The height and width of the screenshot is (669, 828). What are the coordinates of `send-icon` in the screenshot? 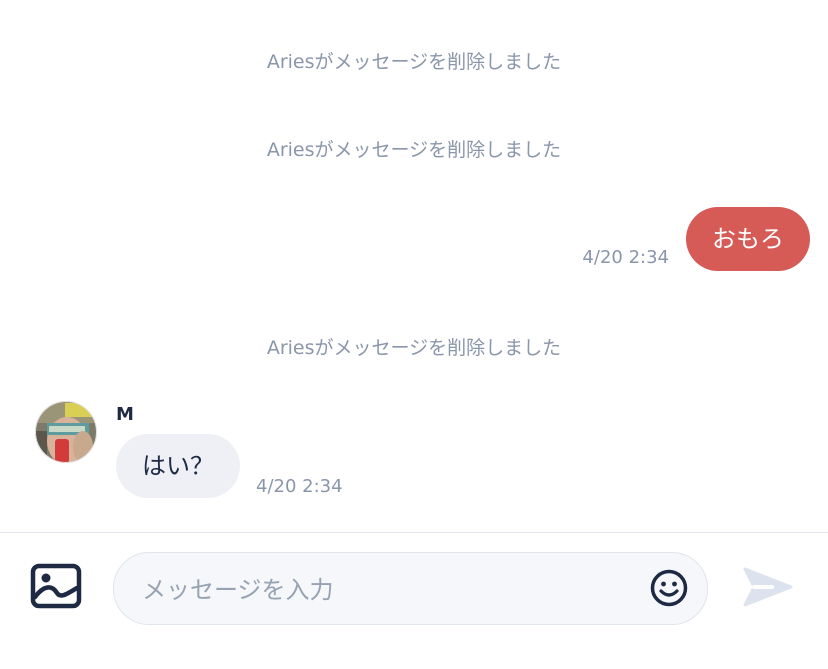 It's located at (768, 587).